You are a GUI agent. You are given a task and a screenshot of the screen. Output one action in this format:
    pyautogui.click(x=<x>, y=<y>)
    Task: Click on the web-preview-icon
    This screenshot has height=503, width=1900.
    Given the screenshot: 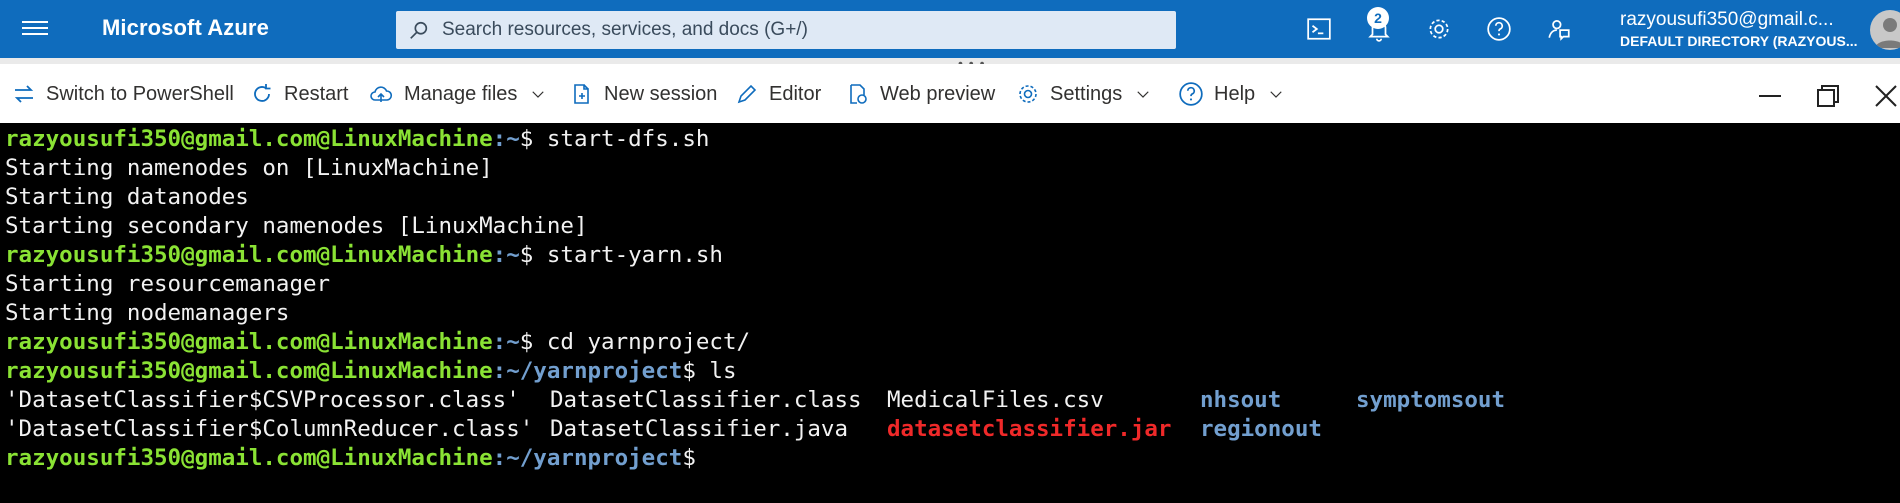 What is the action you would take?
    pyautogui.click(x=858, y=94)
    